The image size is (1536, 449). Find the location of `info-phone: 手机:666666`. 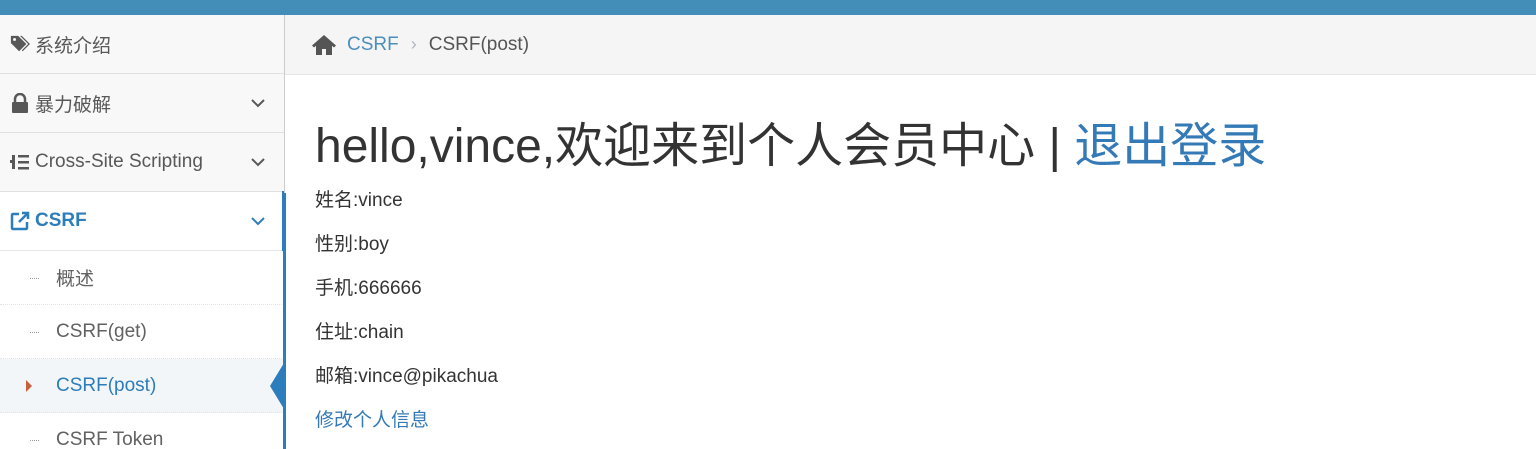

info-phone: 手机:666666 is located at coordinates (368, 288).